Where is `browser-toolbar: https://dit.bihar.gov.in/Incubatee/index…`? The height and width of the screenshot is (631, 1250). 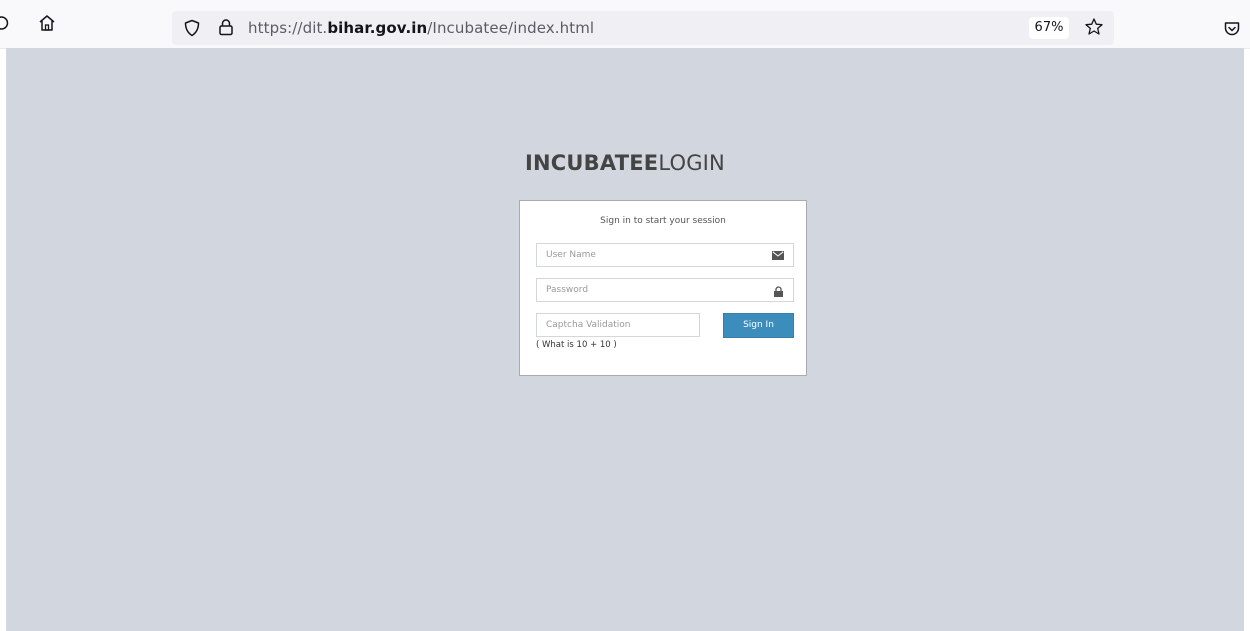 browser-toolbar: https://dit.bihar.gov.in/Incubatee/index… is located at coordinates (625, 24).